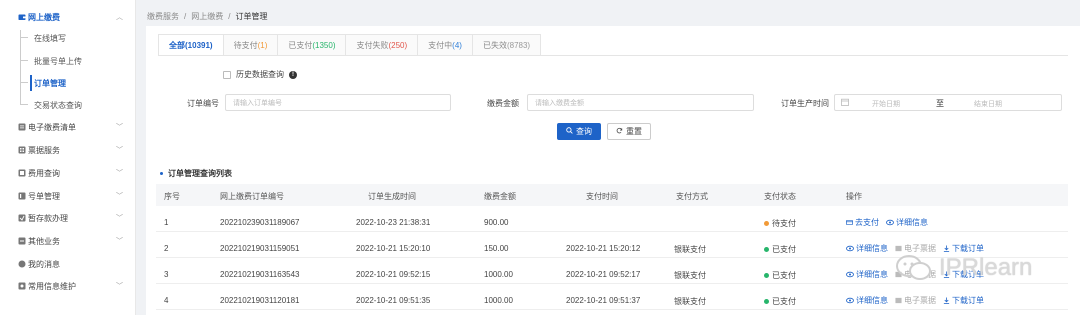 The image size is (1080, 315). Describe the element at coordinates (161, 173) in the screenshot. I see `bullet-icon` at that location.